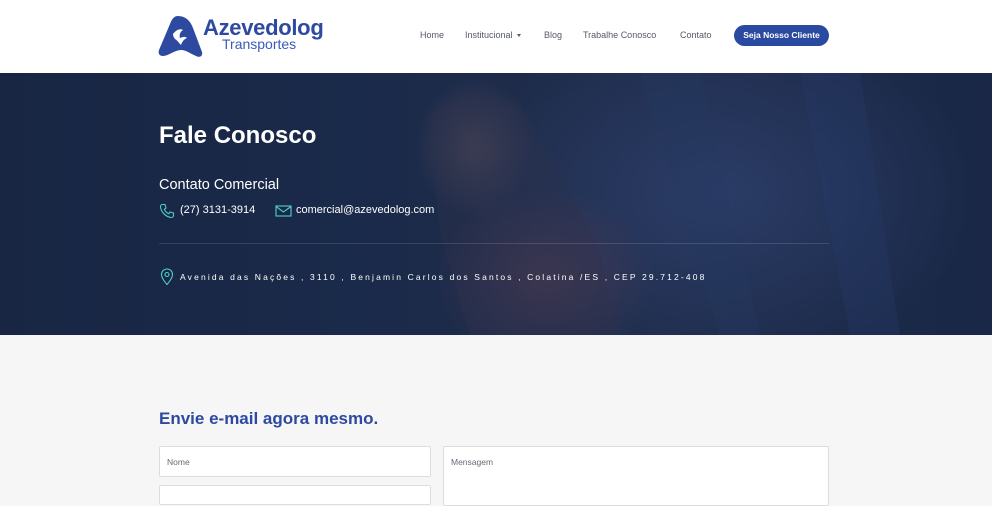 This screenshot has height=506, width=992. What do you see at coordinates (259, 44) in the screenshot?
I see `brand-tagline: Transportes` at bounding box center [259, 44].